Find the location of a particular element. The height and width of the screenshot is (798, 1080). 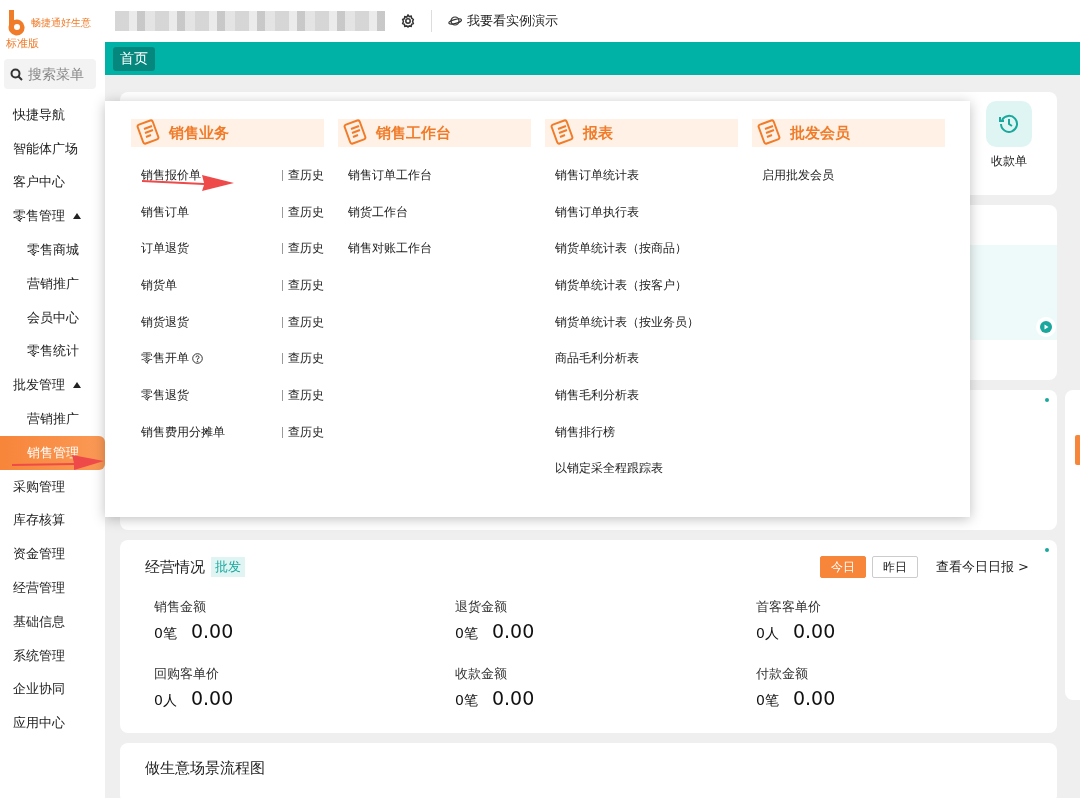

menu-link: 启用批发会员 is located at coordinates (798, 175).